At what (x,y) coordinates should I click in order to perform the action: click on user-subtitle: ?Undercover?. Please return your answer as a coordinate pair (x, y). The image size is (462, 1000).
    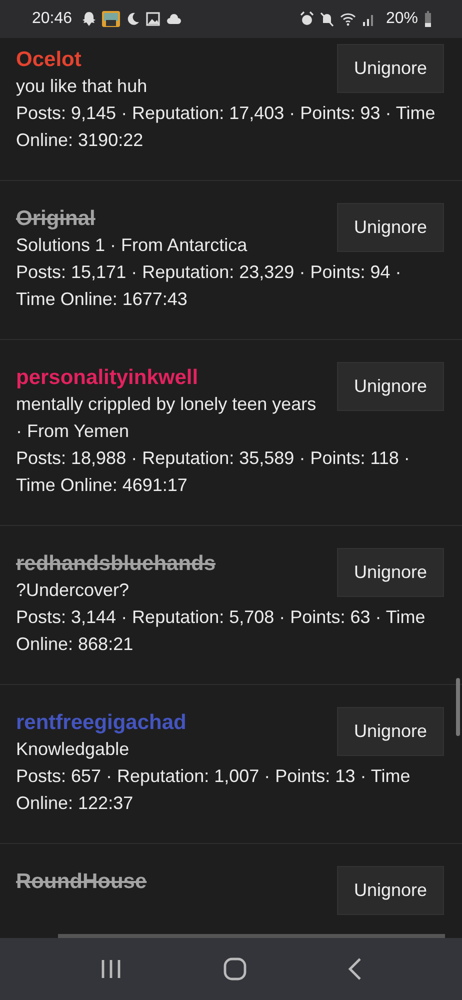
    Looking at the image, I should click on (73, 590).